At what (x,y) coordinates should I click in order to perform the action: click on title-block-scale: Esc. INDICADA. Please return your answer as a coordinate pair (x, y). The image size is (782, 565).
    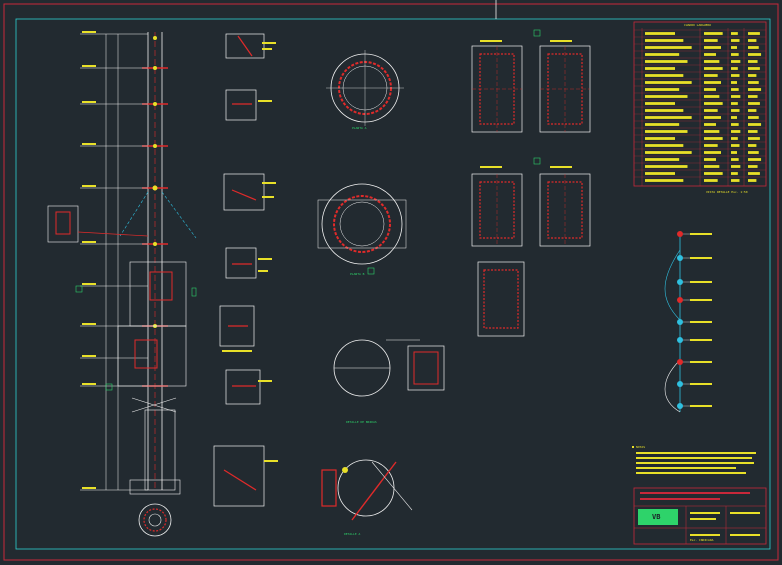
    Looking at the image, I should click on (702, 540).